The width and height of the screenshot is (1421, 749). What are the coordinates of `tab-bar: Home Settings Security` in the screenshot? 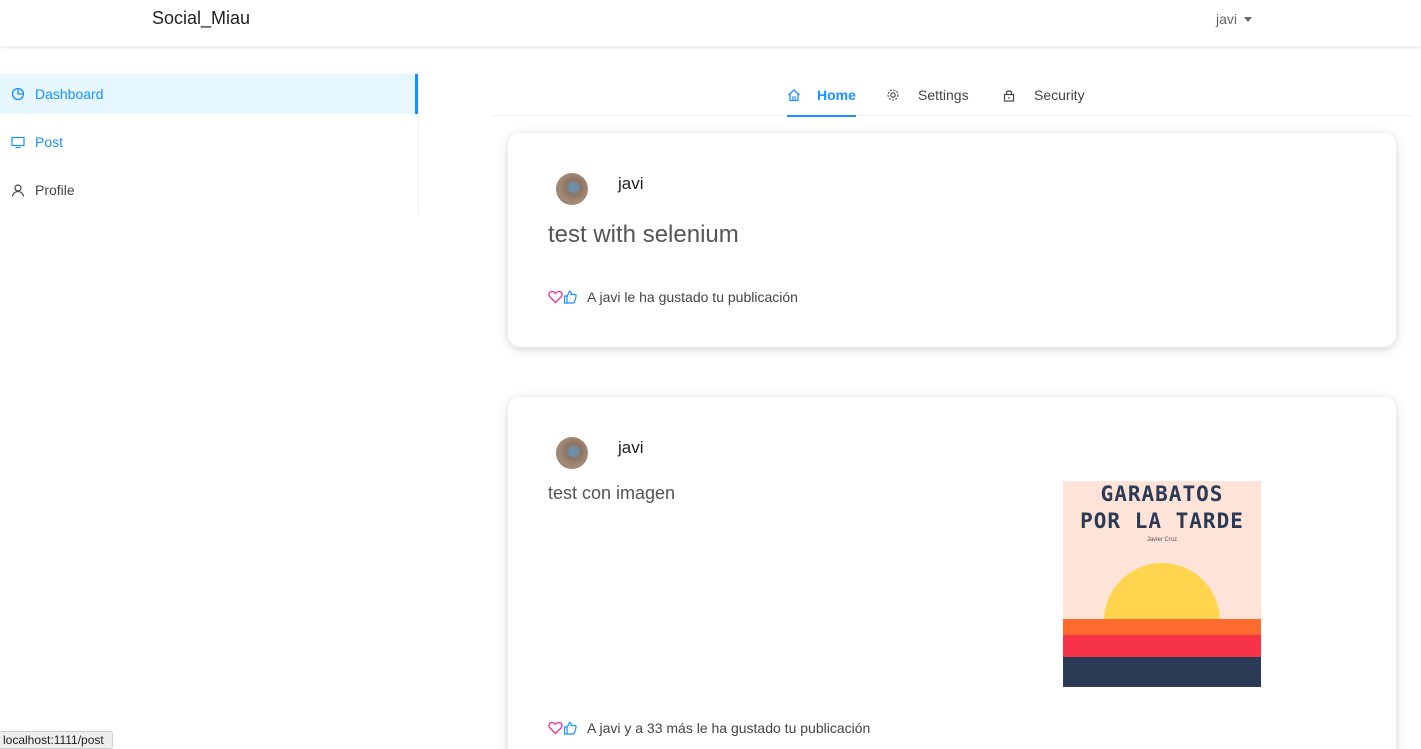 It's located at (952, 95).